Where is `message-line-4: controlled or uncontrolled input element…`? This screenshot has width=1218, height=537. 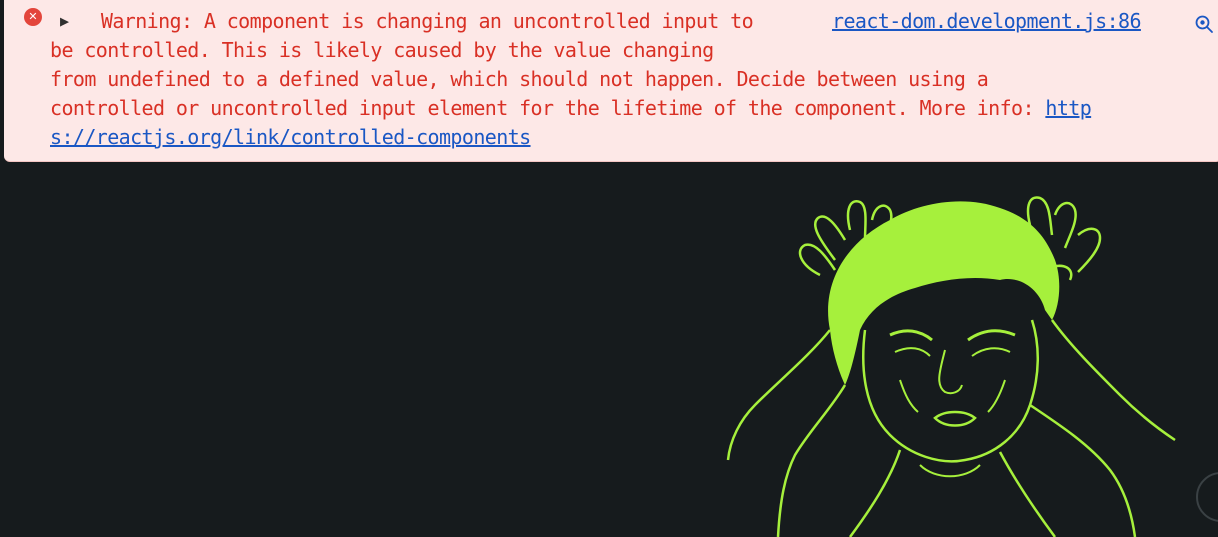
message-line-4: controlled or uncontrolled input element… is located at coordinates (548, 108).